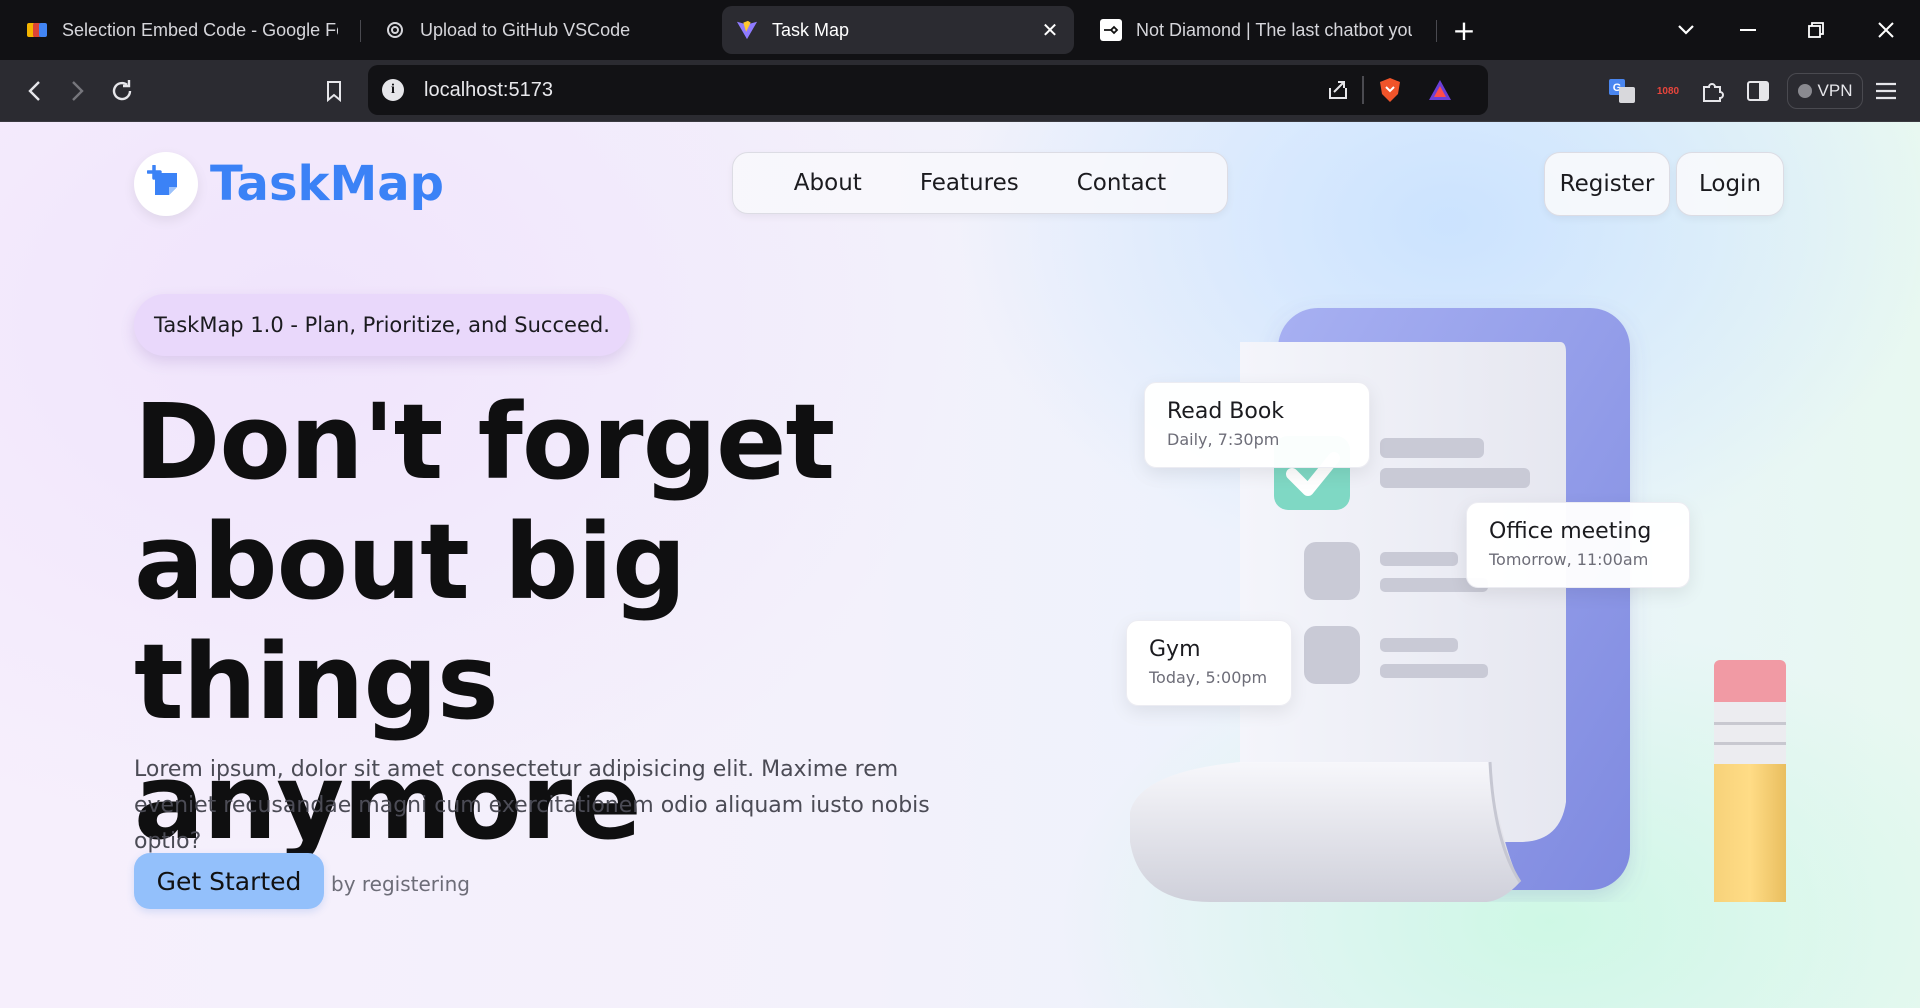 The width and height of the screenshot is (1920, 1008). I want to click on google-translate-icon: G, so click(1622, 91).